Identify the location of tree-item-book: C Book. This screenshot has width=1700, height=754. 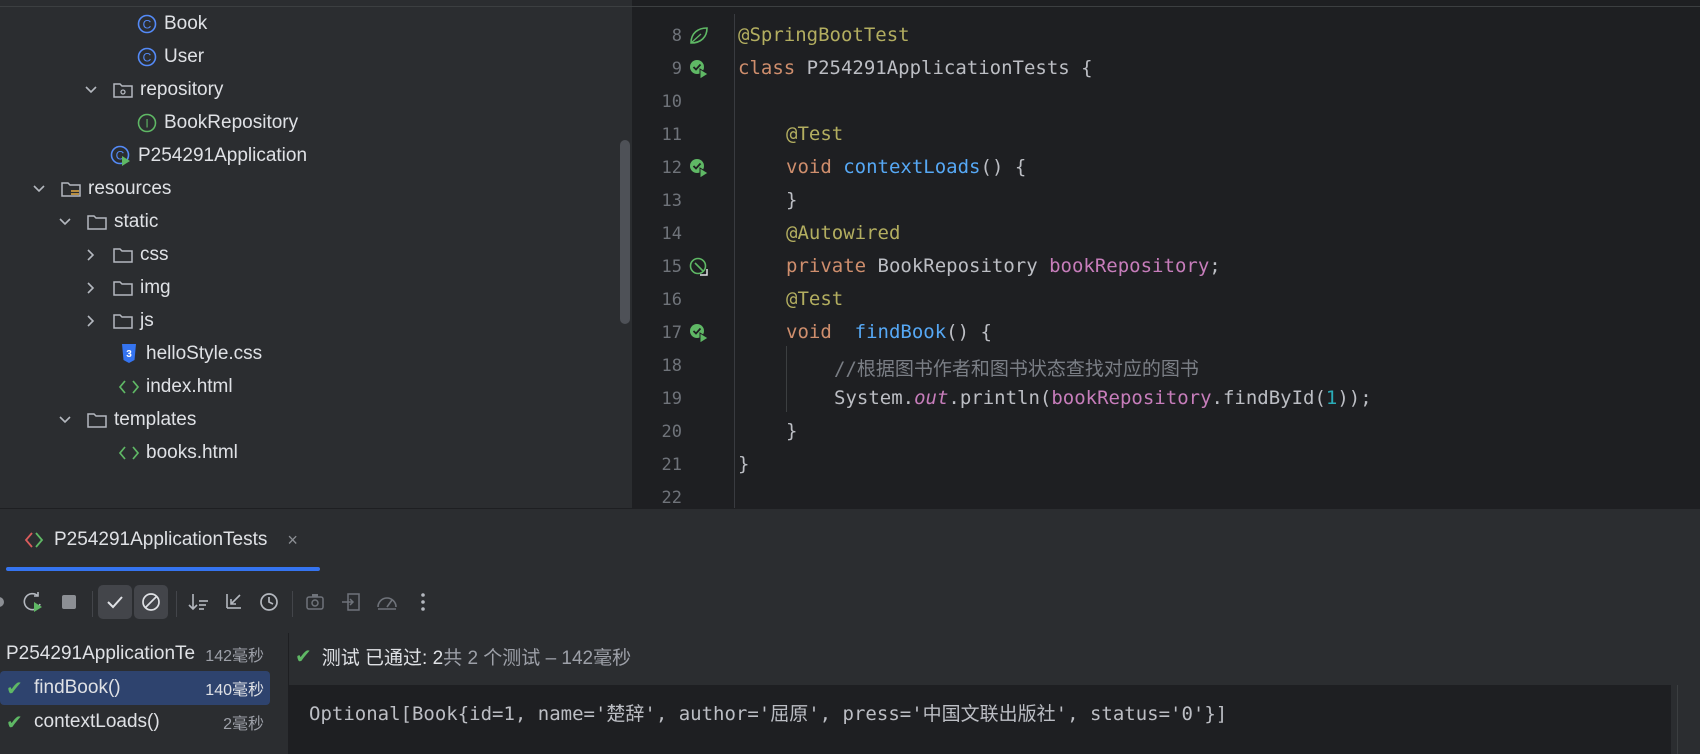
(171, 24).